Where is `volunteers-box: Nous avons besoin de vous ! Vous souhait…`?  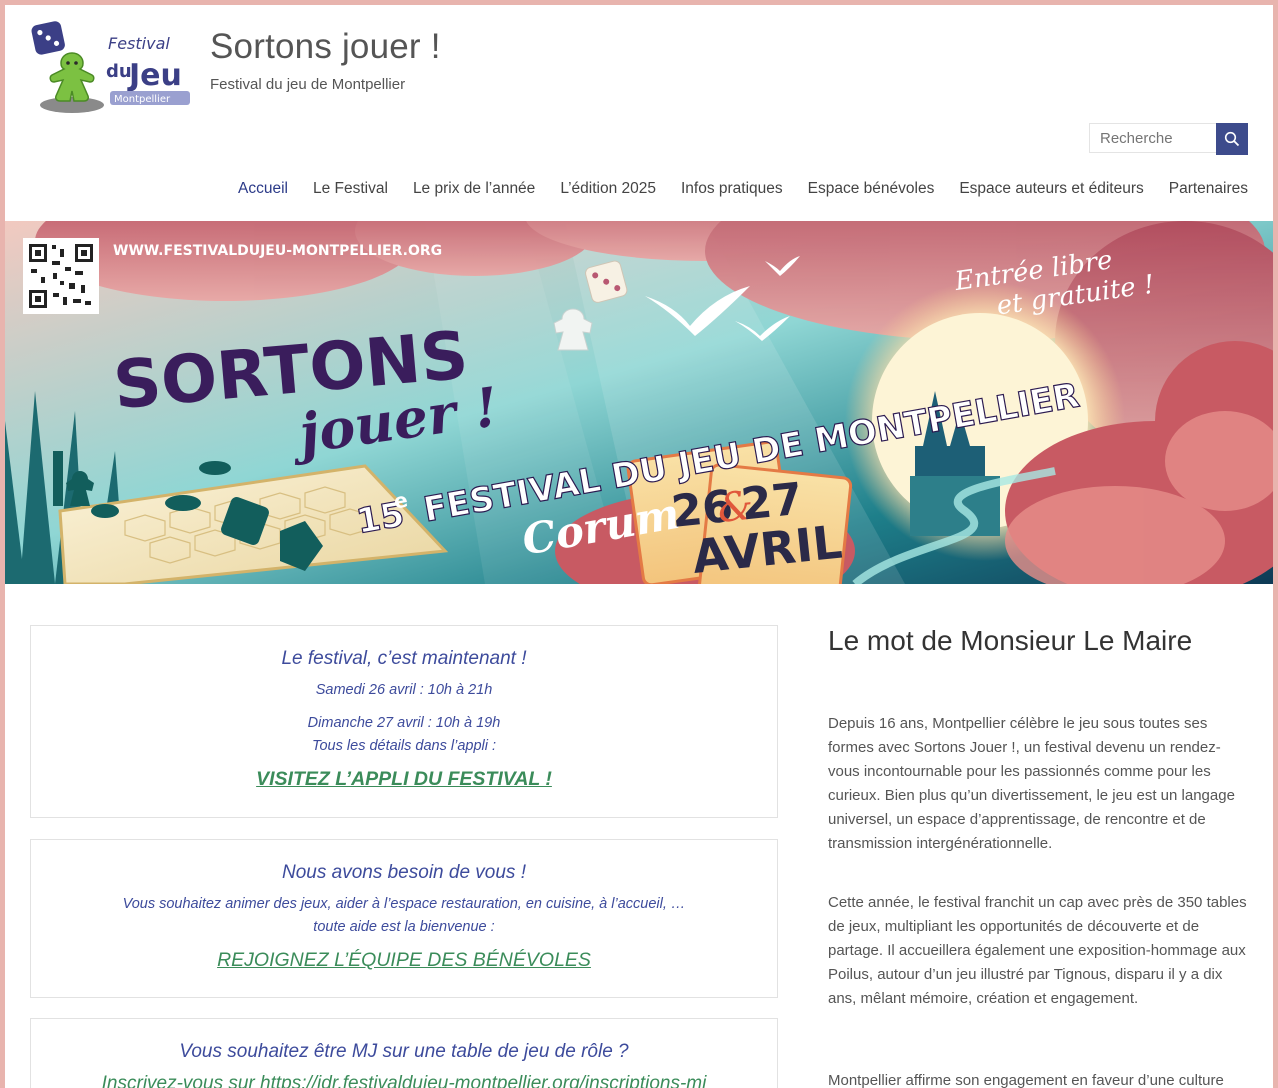
volunteers-box: Nous avons besoin de vous ! Vous souhait… is located at coordinates (404, 918).